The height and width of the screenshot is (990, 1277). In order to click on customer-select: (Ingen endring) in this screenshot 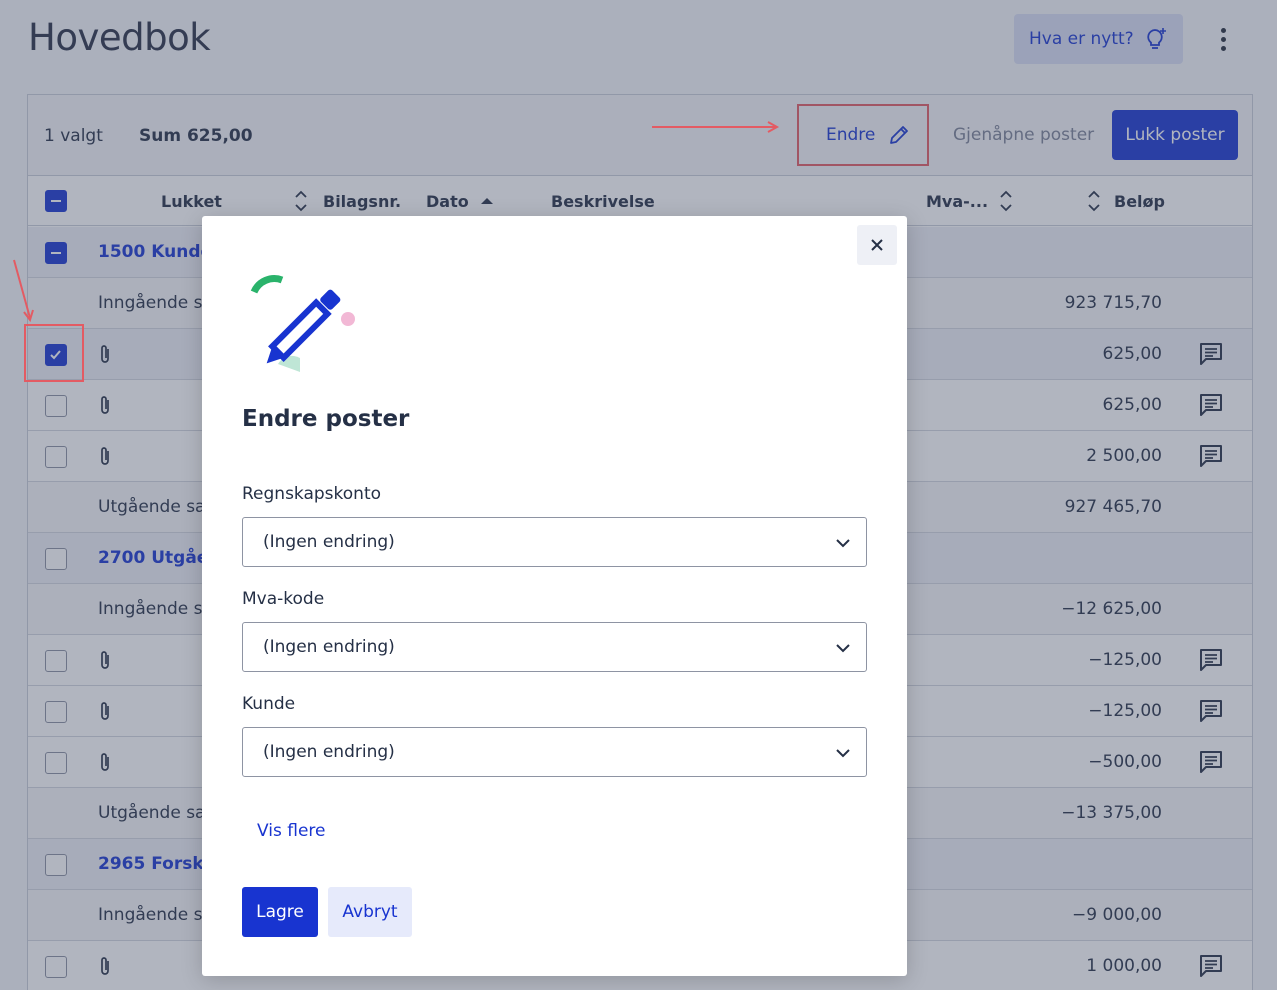, I will do `click(554, 752)`.